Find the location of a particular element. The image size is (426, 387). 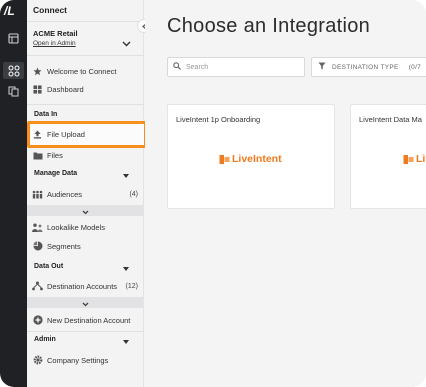

org-name: ACME Retail is located at coordinates (55, 33).